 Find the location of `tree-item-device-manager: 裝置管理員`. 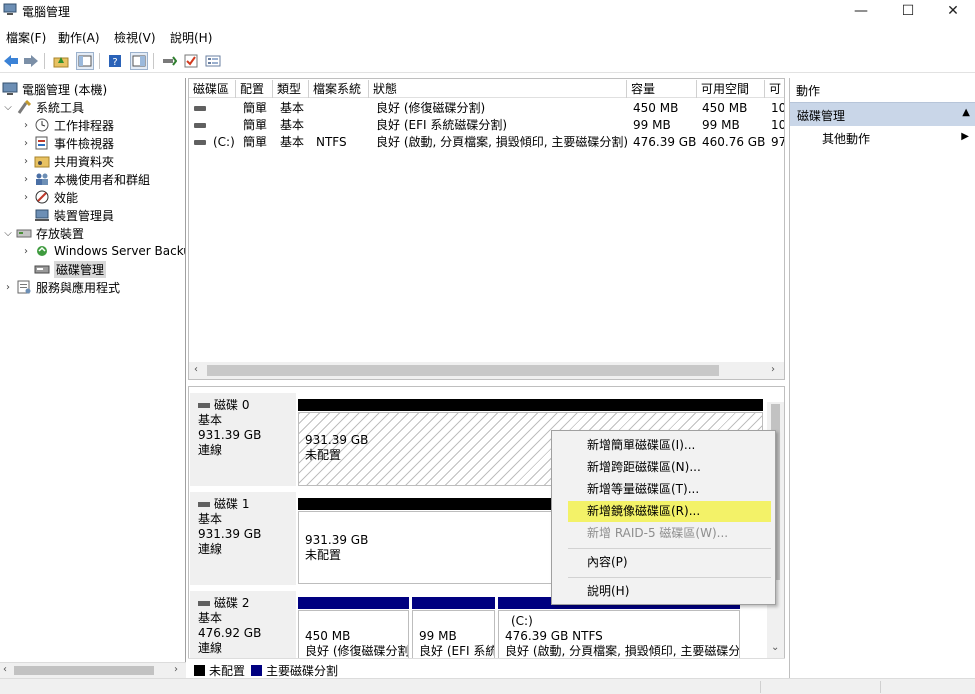

tree-item-device-manager: 裝置管理員 is located at coordinates (74, 215).